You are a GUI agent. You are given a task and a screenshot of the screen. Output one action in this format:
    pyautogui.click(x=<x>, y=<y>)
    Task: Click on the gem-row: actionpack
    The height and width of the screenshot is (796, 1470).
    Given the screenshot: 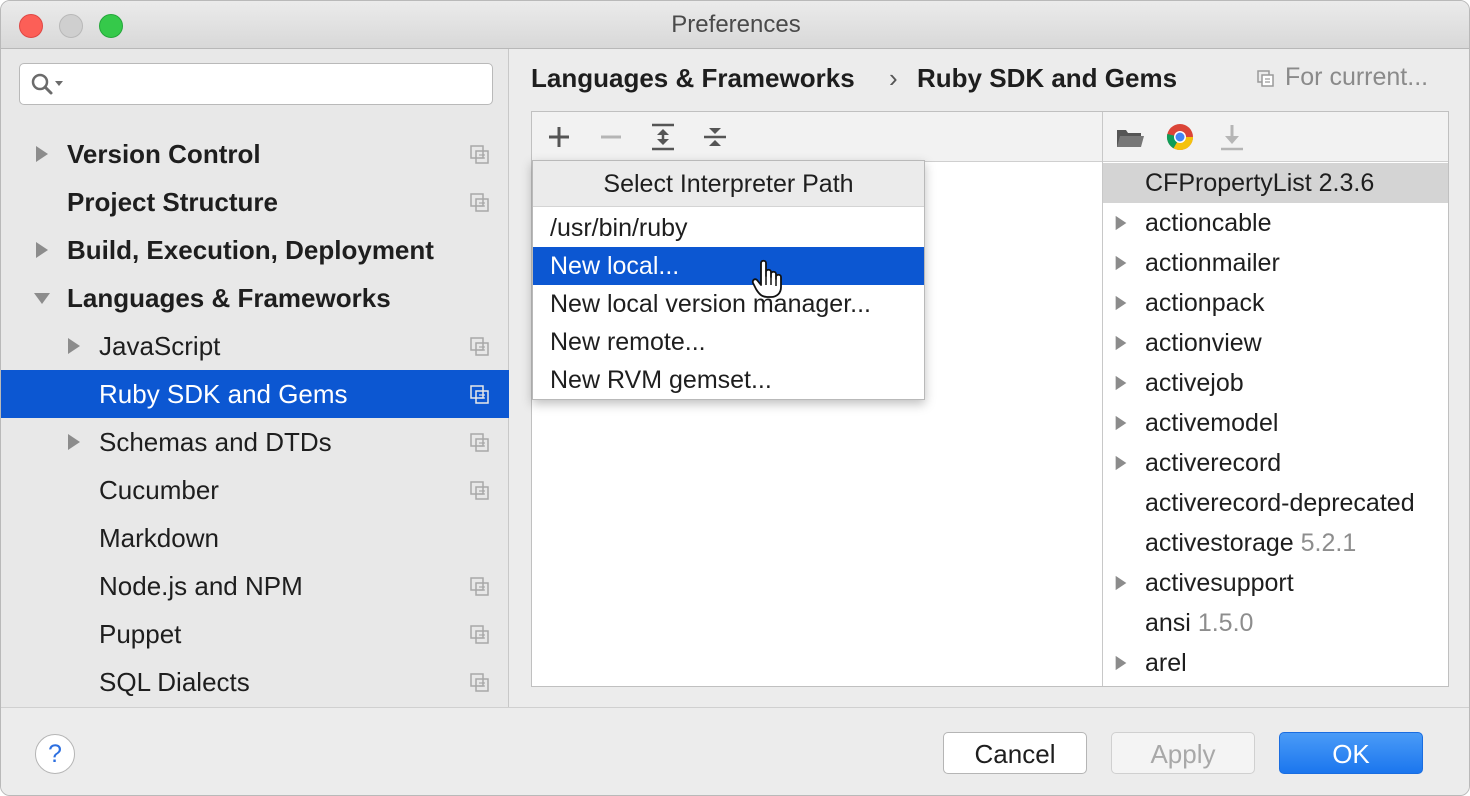 What is the action you would take?
    pyautogui.click(x=1275, y=303)
    